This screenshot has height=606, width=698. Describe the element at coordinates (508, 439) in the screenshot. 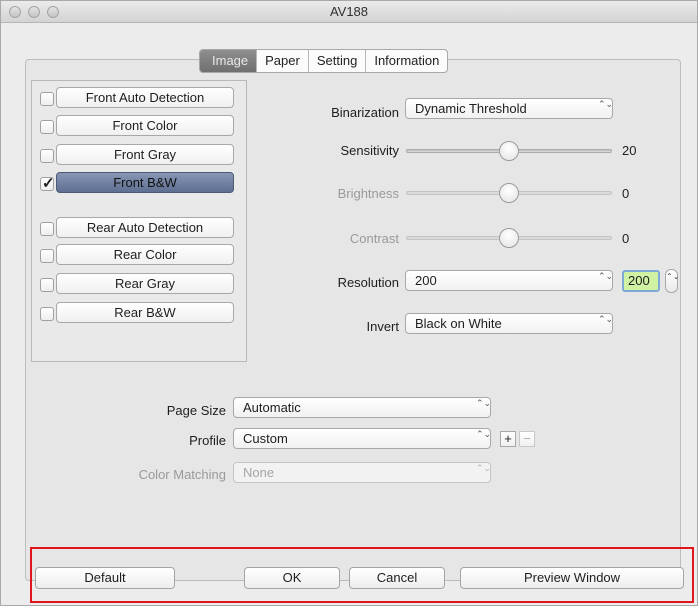

I see `add-profile-button: +` at that location.